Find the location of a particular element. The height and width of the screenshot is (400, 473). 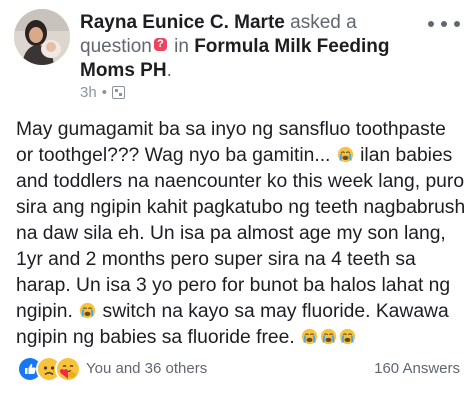

author-name: Rayna Eunice C. Marte is located at coordinates (182, 22).